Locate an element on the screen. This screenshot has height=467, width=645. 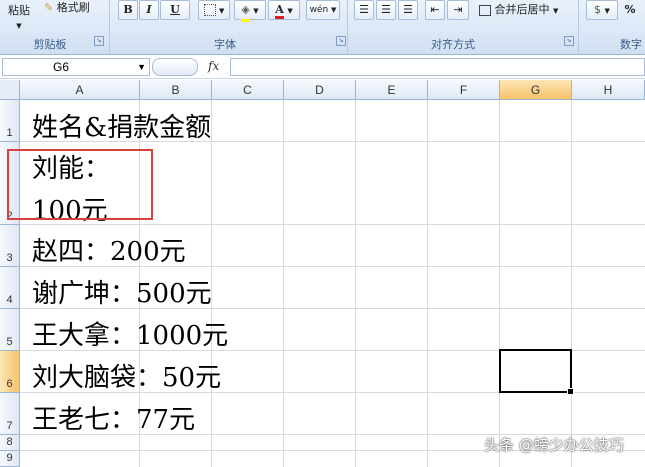
group-divider is located at coordinates (578, 27).